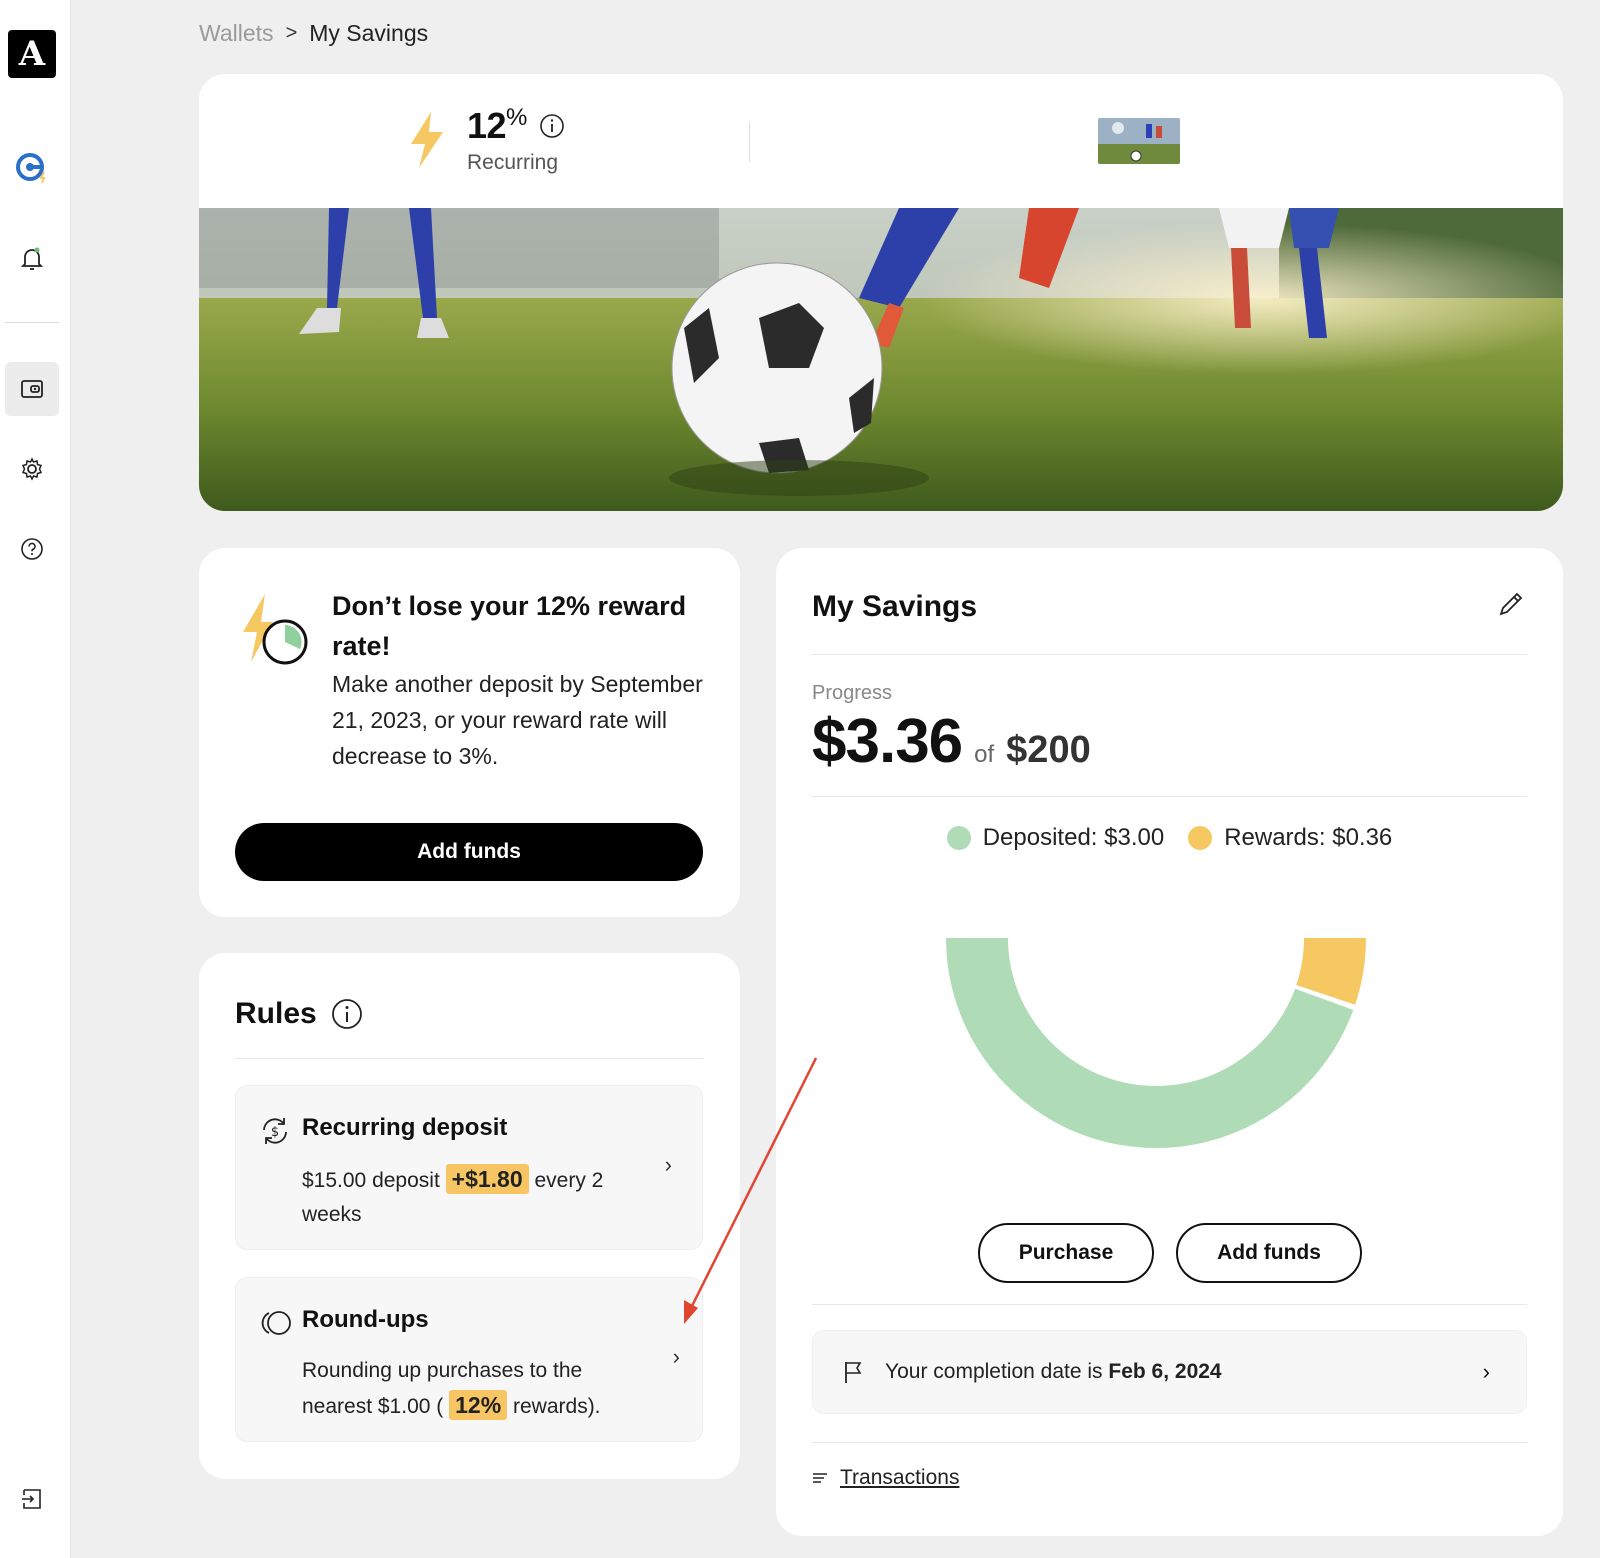 The image size is (1600, 1558). What do you see at coordinates (853, 1372) in the screenshot?
I see `flag-icon` at bounding box center [853, 1372].